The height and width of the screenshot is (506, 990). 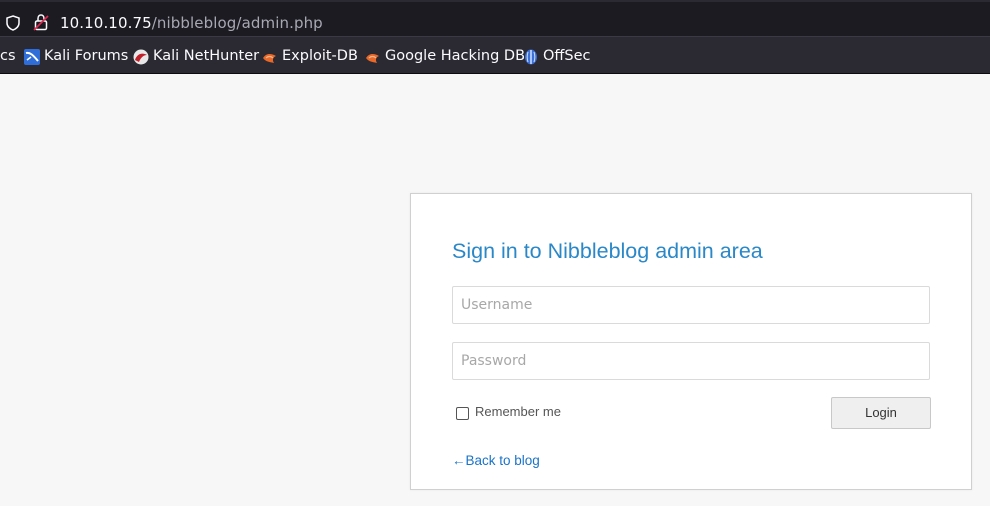 What do you see at coordinates (206, 56) in the screenshot?
I see `bookmark-kali-nethunter: Kali NetHunter` at bounding box center [206, 56].